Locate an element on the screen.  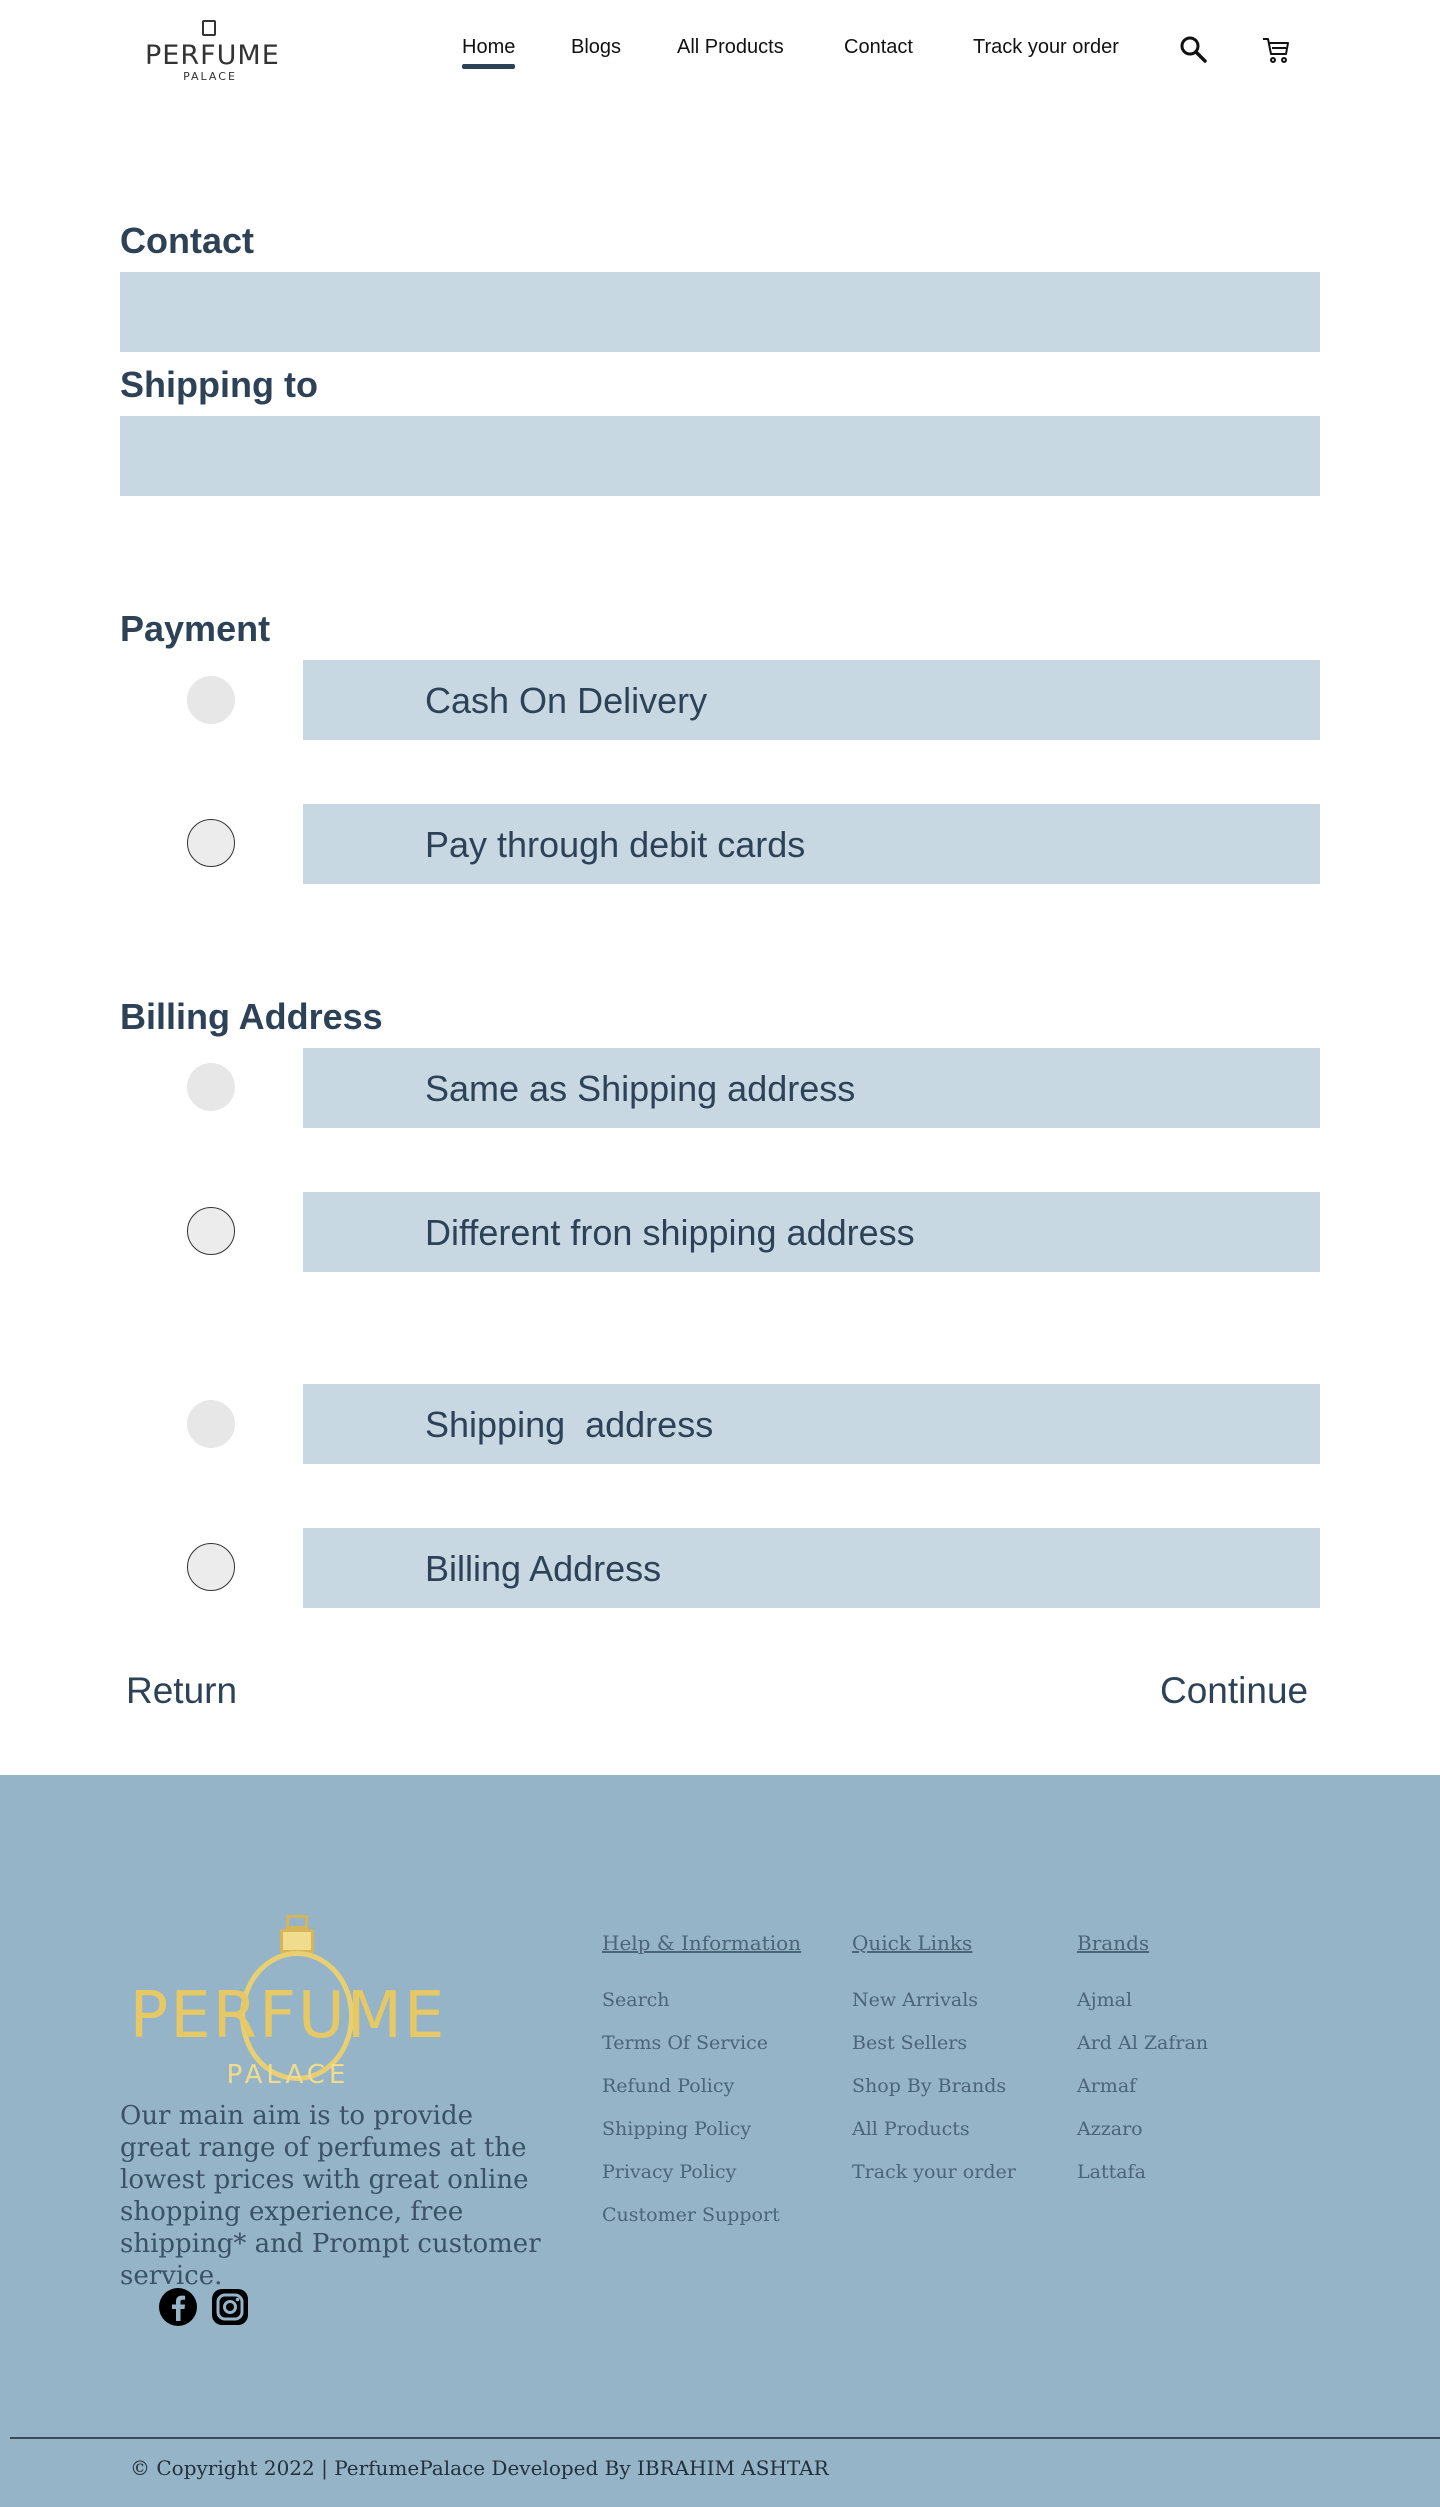
billing-option-same: Same as Shipping address is located at coordinates (811, 1088).